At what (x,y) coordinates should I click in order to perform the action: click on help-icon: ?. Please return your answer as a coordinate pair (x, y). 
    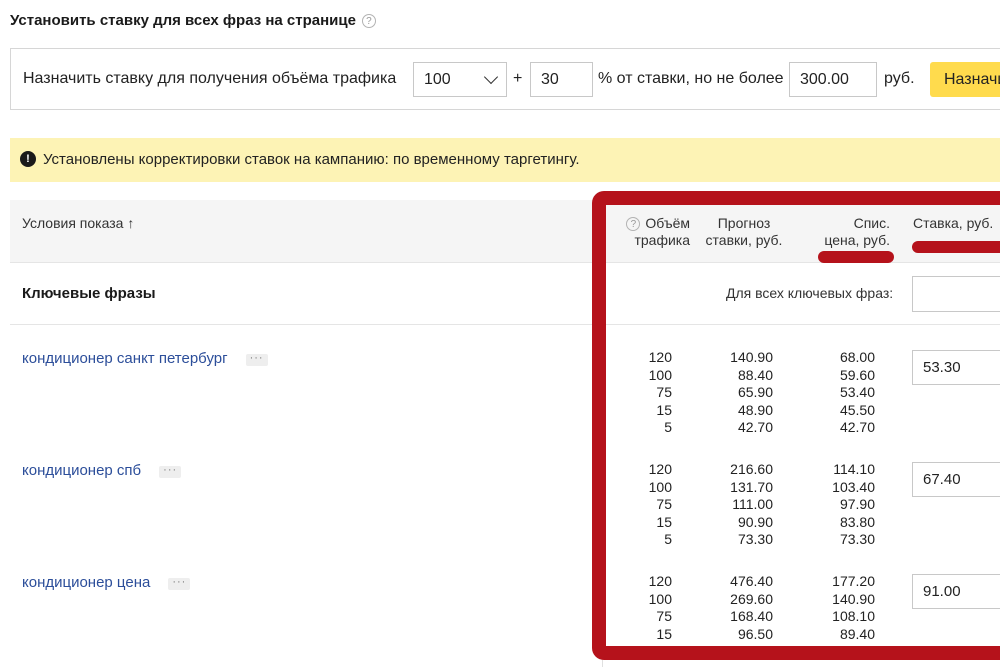
    Looking at the image, I should click on (368, 21).